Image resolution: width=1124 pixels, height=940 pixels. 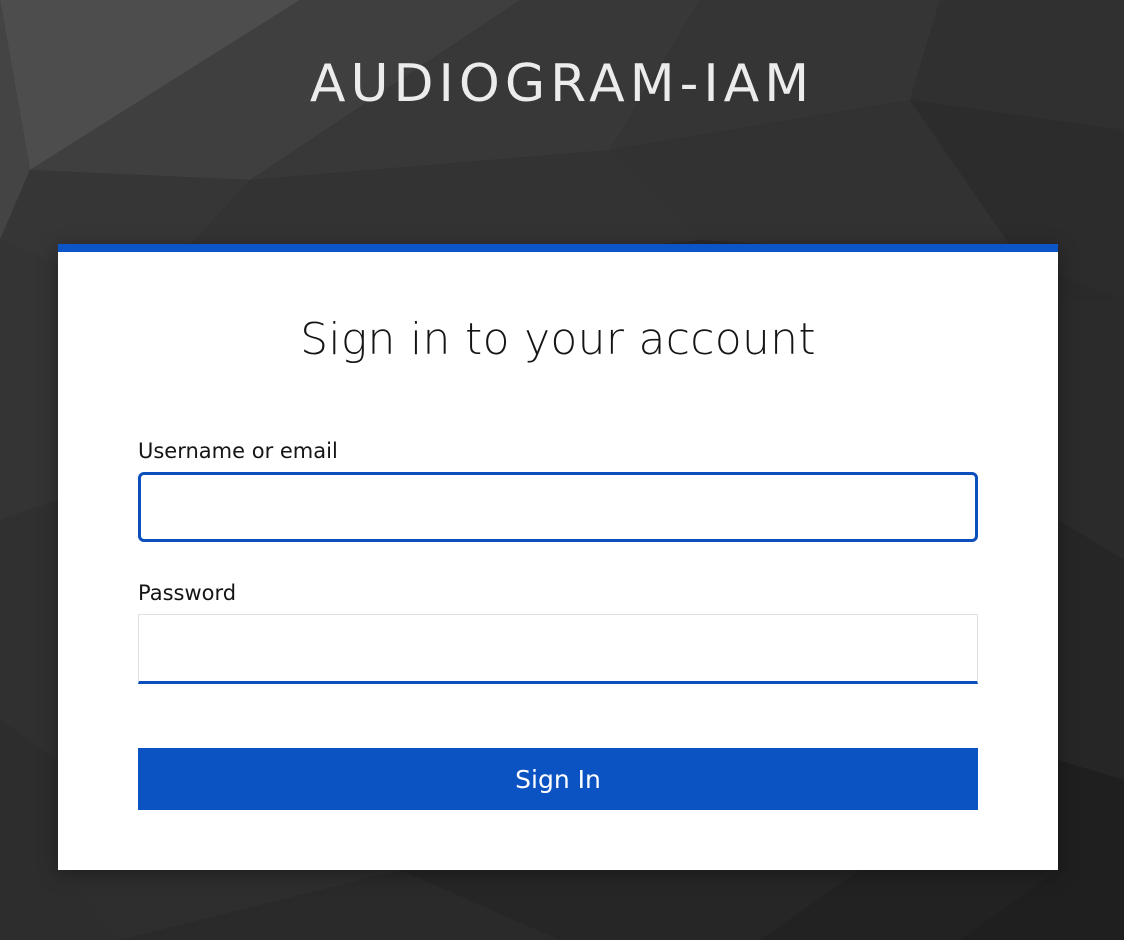 I want to click on username-input, so click(x=558, y=507).